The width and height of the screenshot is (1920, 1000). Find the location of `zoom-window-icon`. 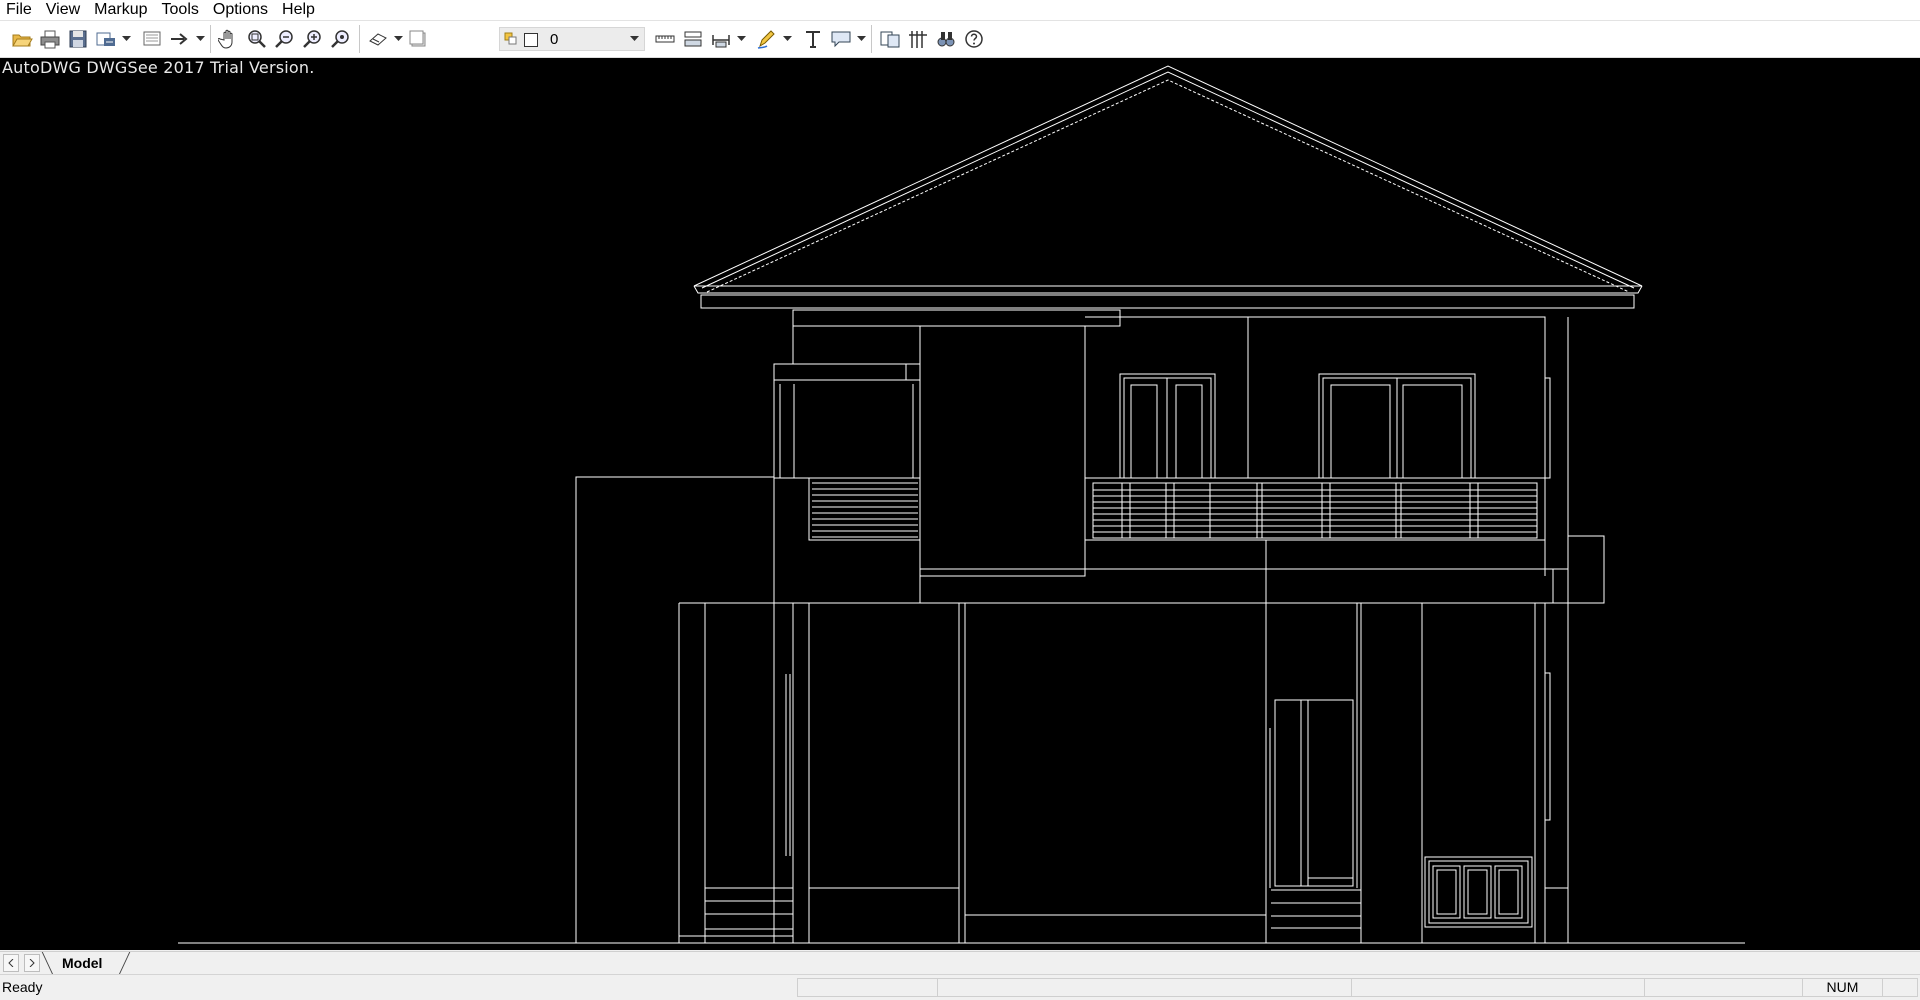

zoom-window-icon is located at coordinates (257, 39).